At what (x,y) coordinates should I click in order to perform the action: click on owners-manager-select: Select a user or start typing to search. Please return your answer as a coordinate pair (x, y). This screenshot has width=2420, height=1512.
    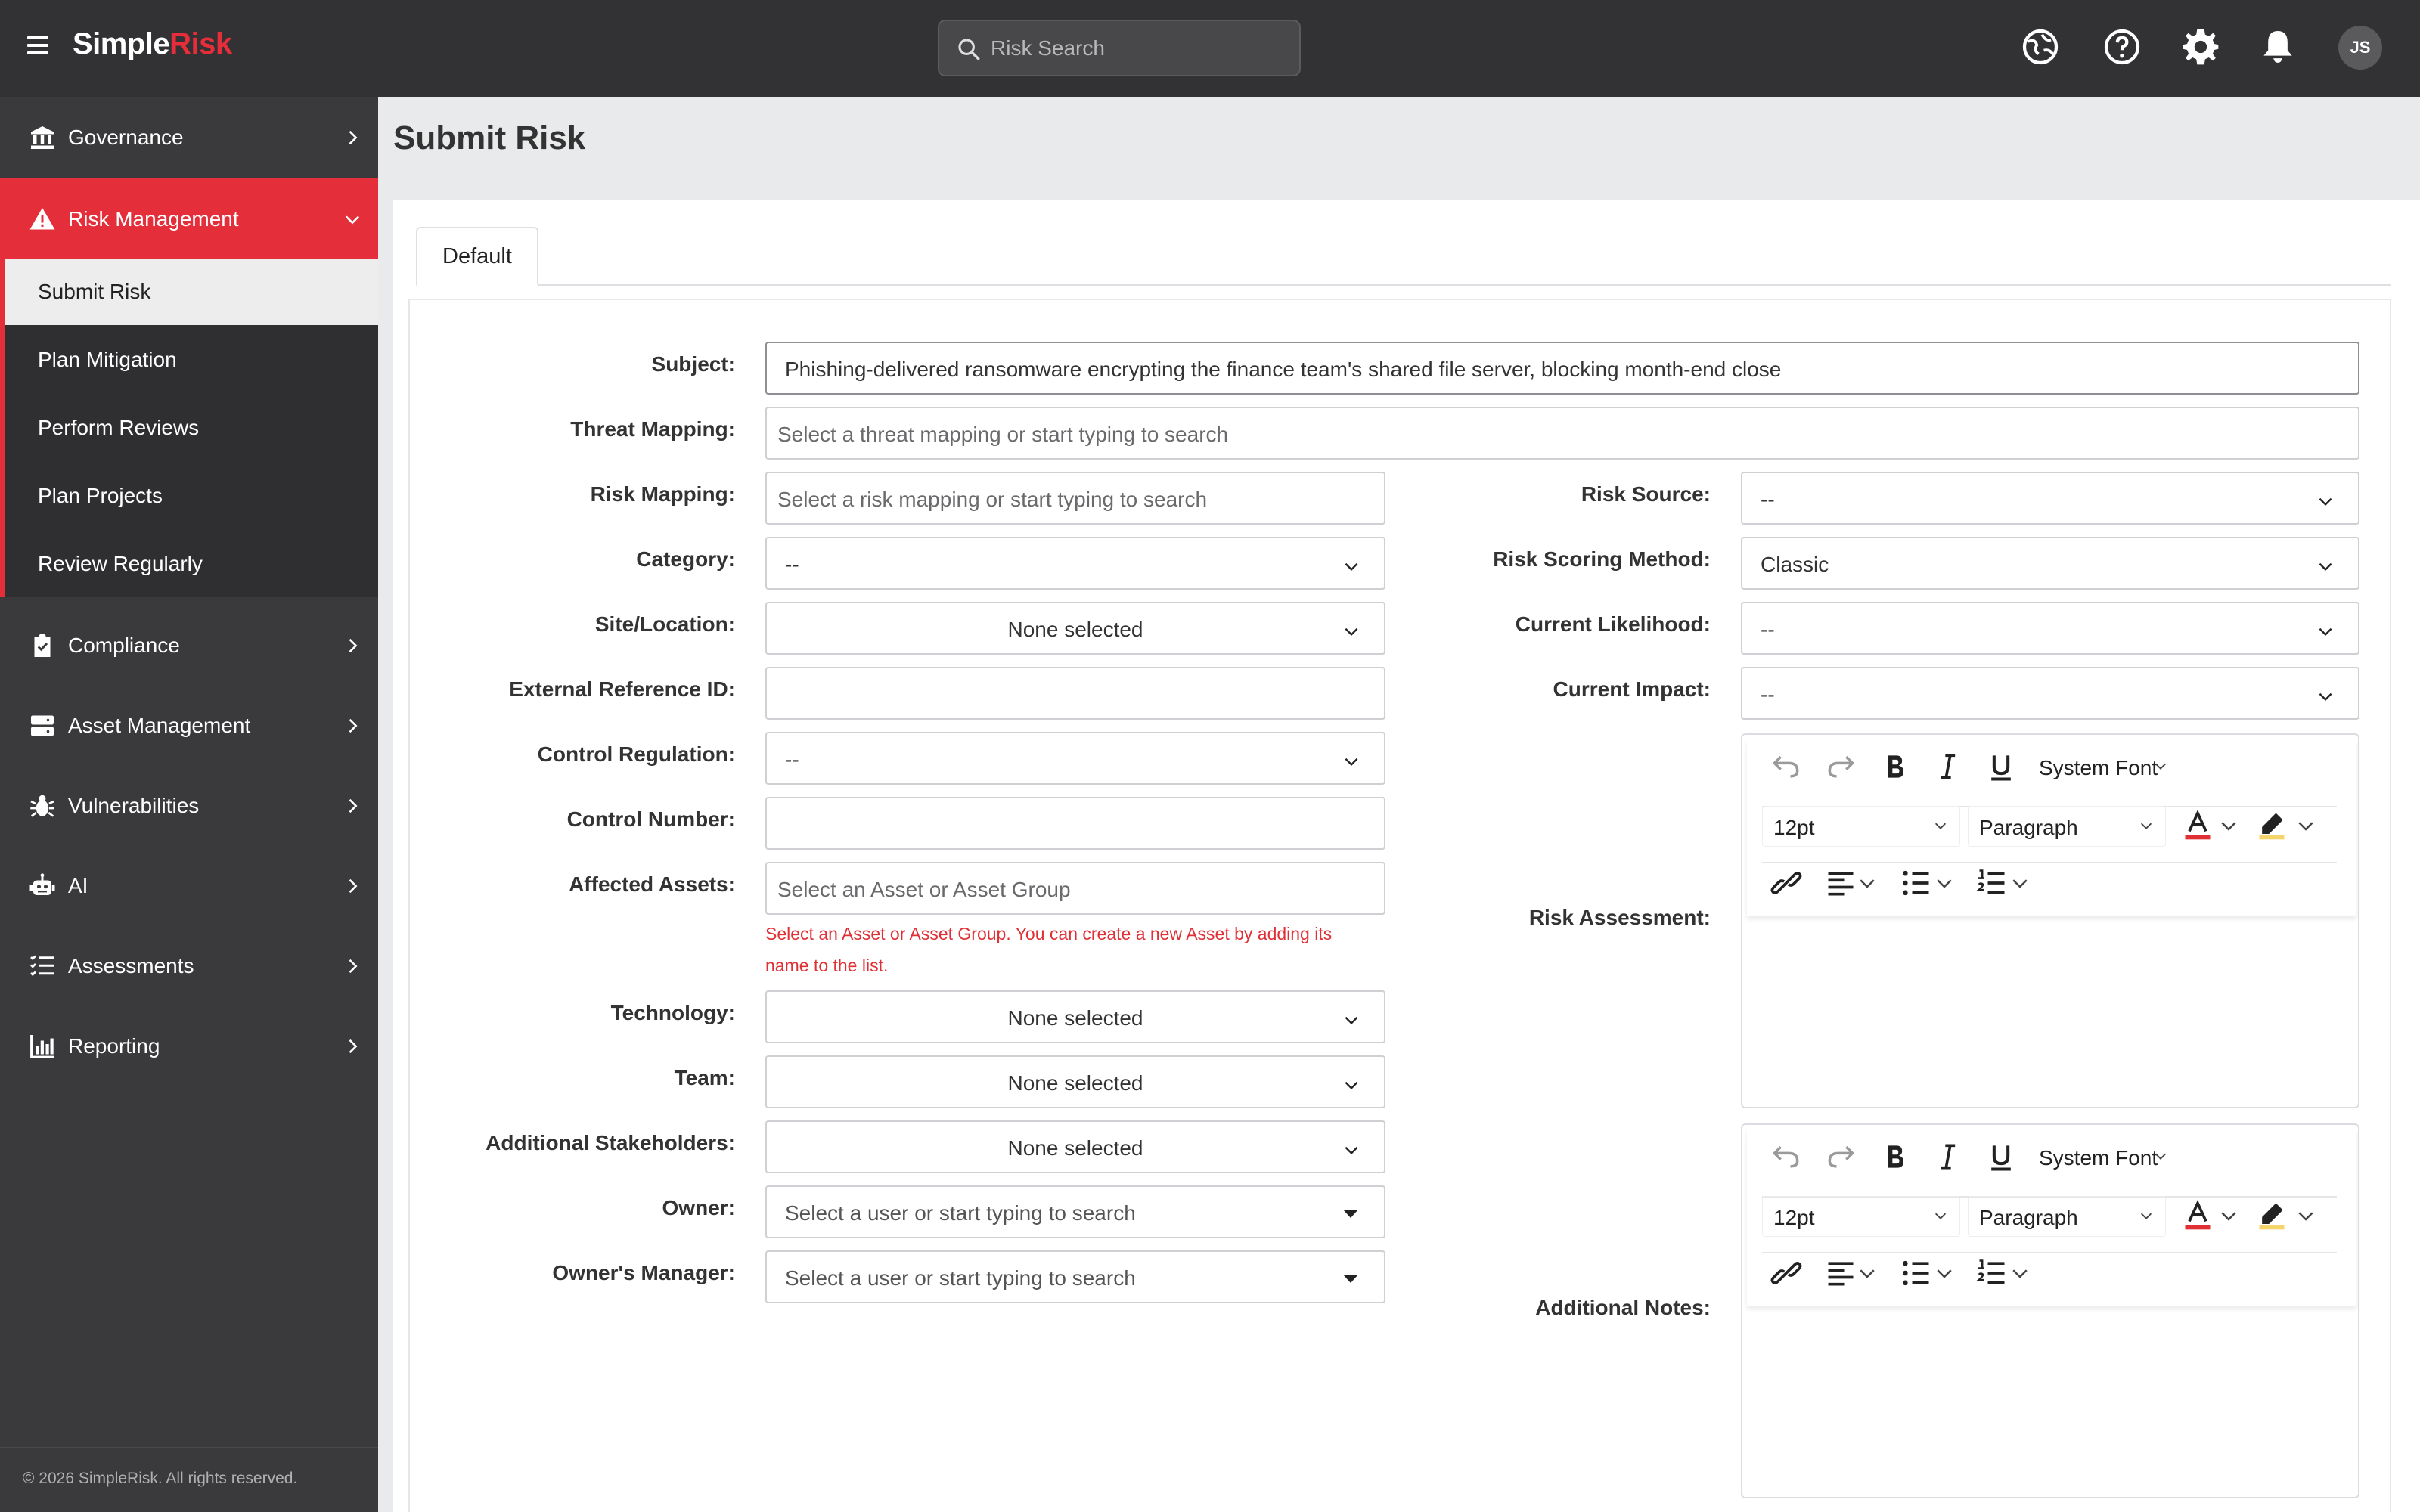
    Looking at the image, I should click on (1075, 1276).